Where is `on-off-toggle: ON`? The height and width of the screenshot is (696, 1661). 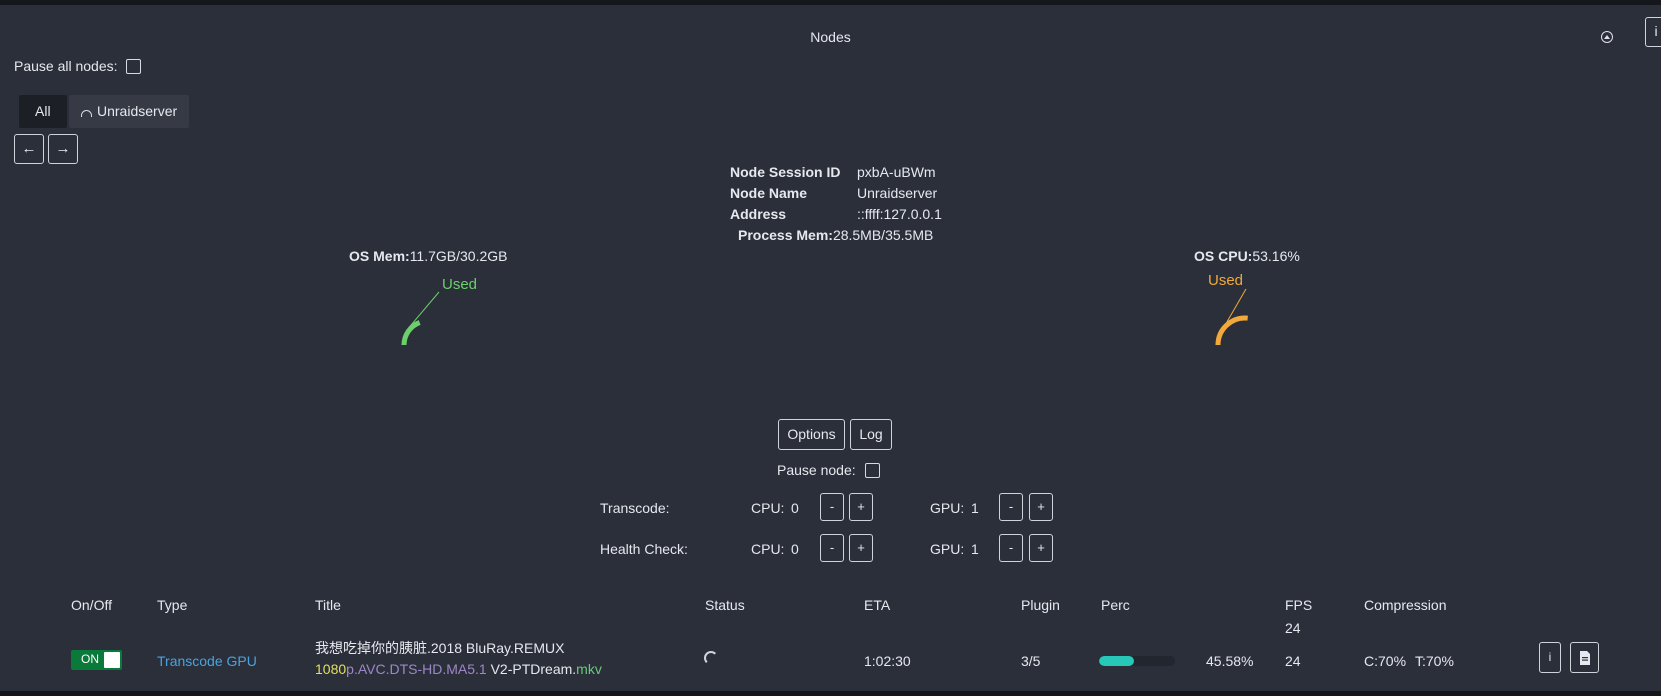
on-off-toggle: ON is located at coordinates (96, 660).